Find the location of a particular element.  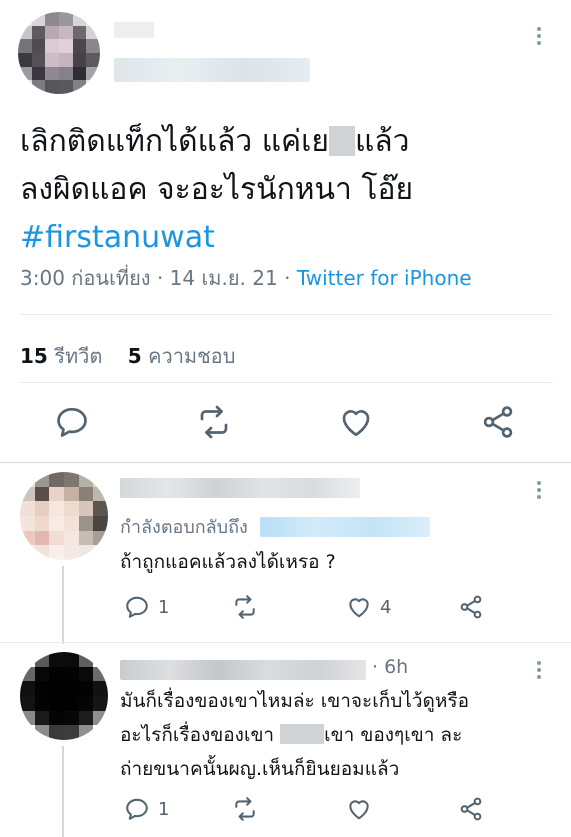

replying-to-handle-blurred is located at coordinates (344, 527).